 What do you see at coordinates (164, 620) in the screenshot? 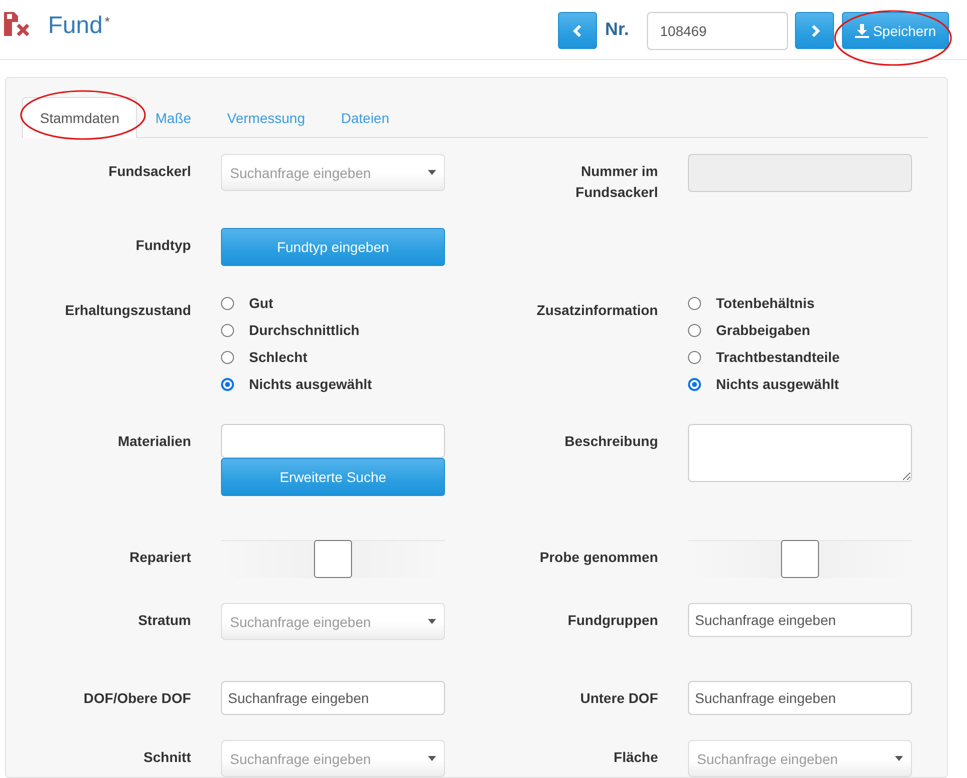
I see `field-label: Stratum` at bounding box center [164, 620].